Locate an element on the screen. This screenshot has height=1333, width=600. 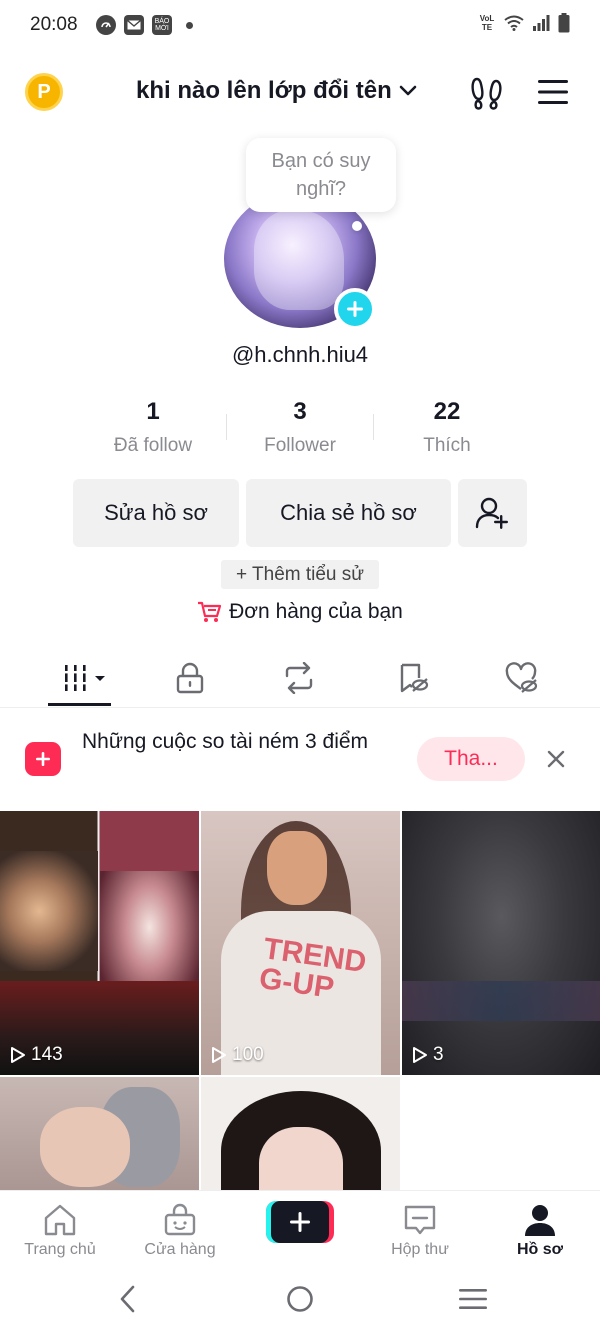
stat-value: 3 is located at coordinates (300, 411).